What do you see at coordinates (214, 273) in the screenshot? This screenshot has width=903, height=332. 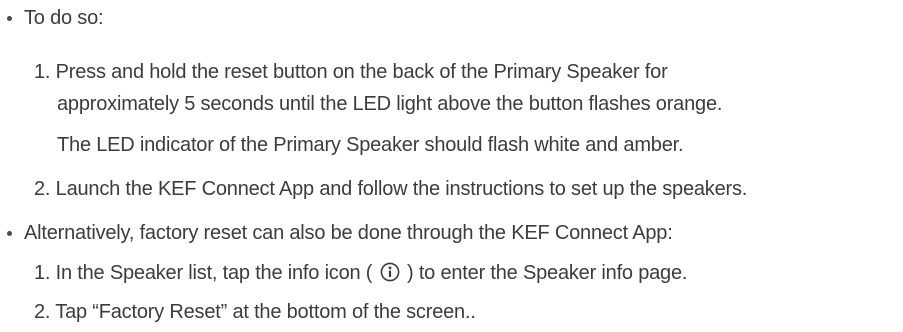 I see `step-text-before-icon: In the Speaker list, tap the info icon (` at bounding box center [214, 273].